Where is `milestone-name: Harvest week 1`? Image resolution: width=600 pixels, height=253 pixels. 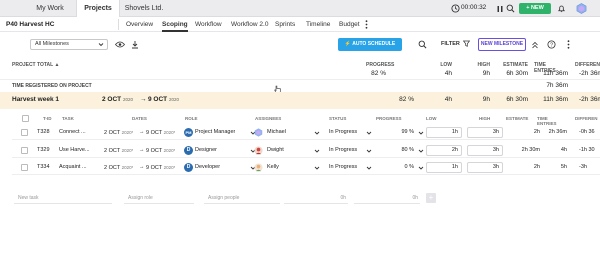
milestone-name: Harvest week 1 is located at coordinates (35, 99).